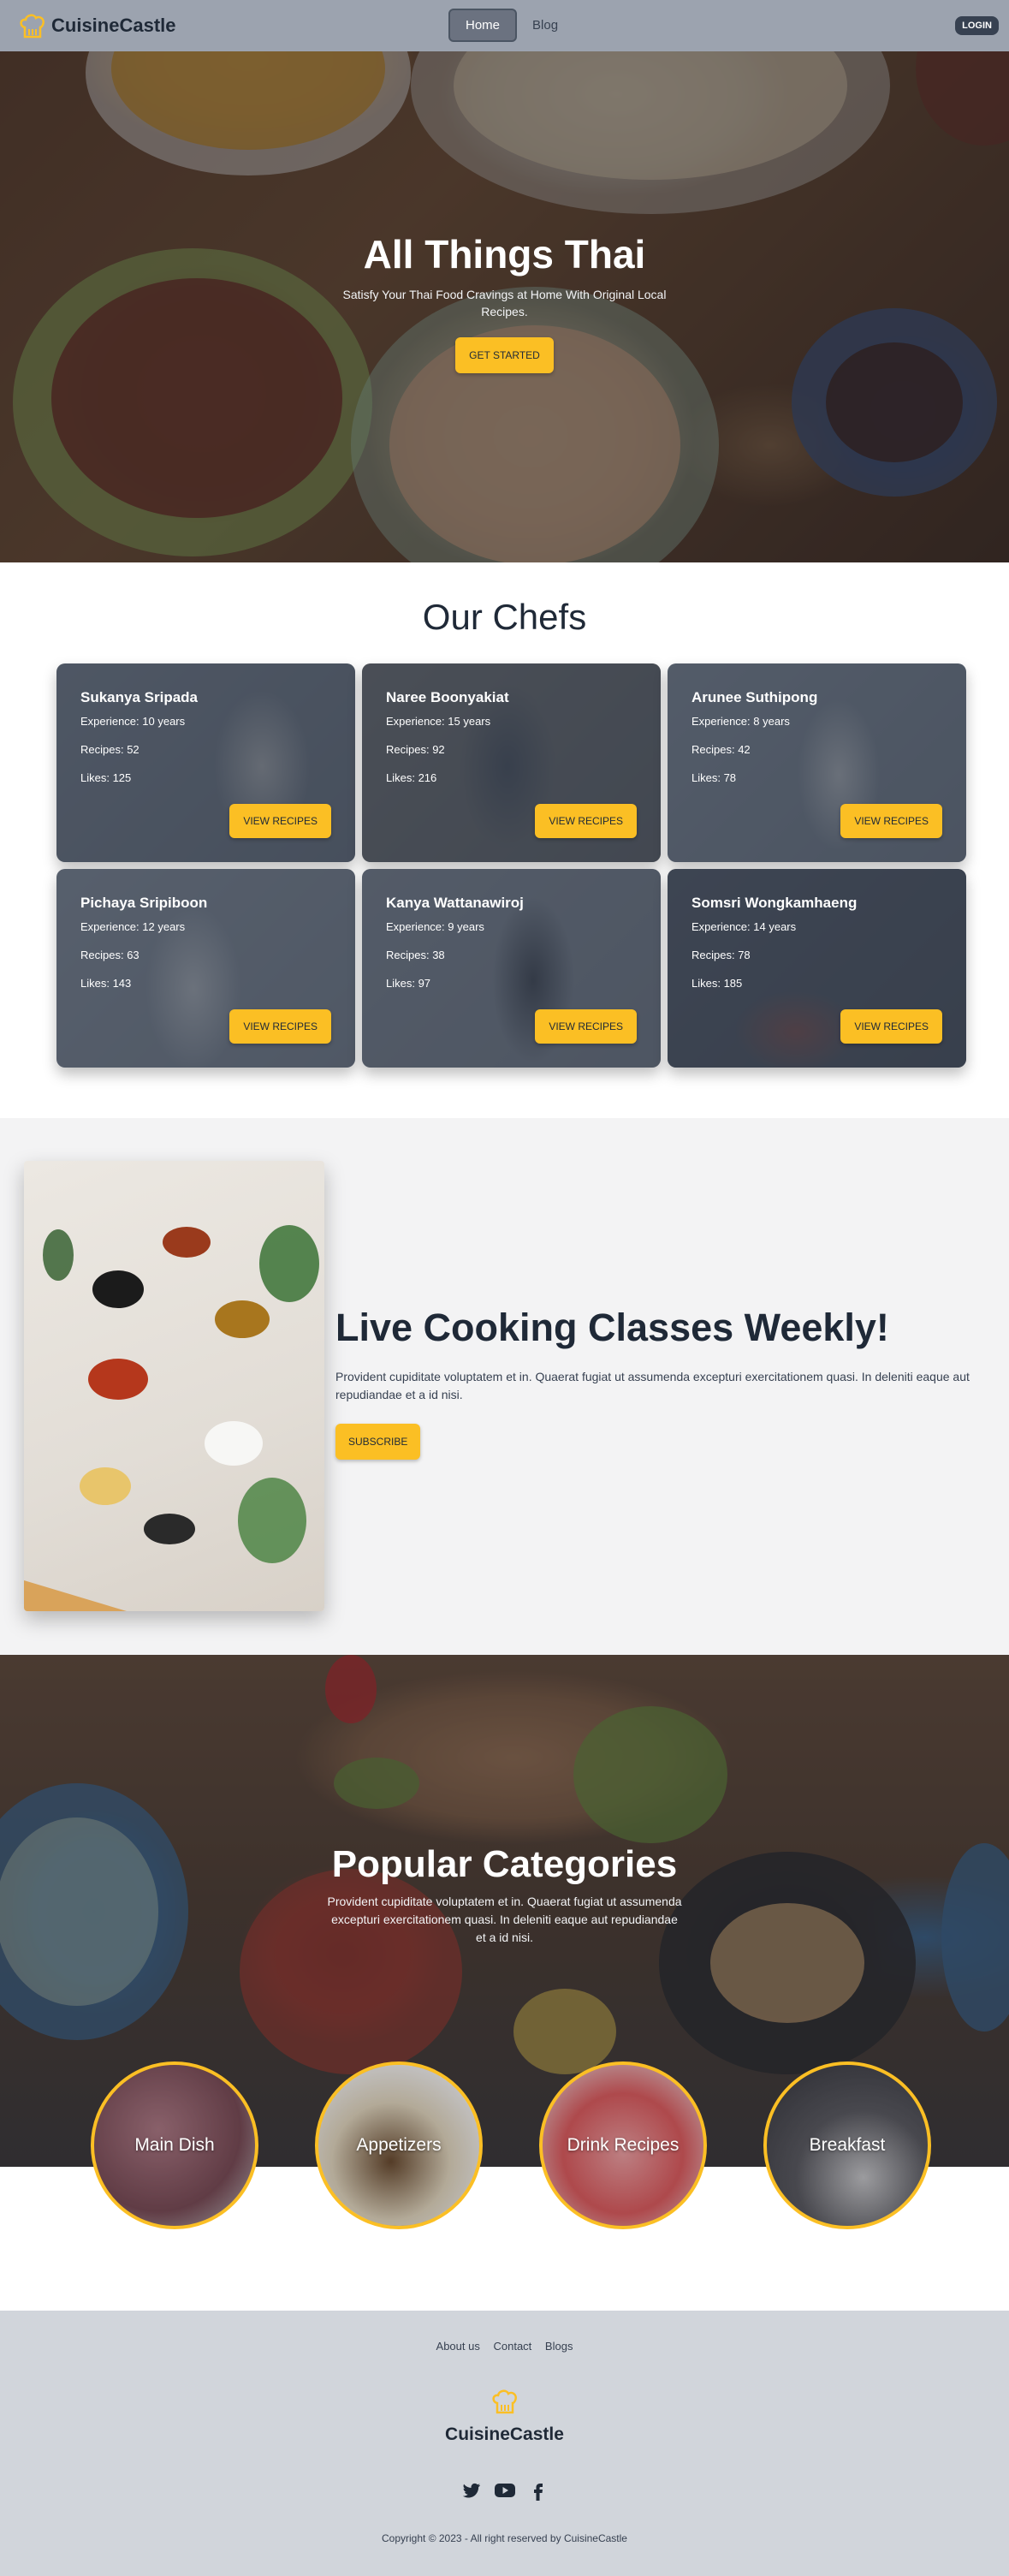 Image resolution: width=1009 pixels, height=2576 pixels. Describe the element at coordinates (740, 721) in the screenshot. I see `chef-experience: Experience: 8 years` at that location.